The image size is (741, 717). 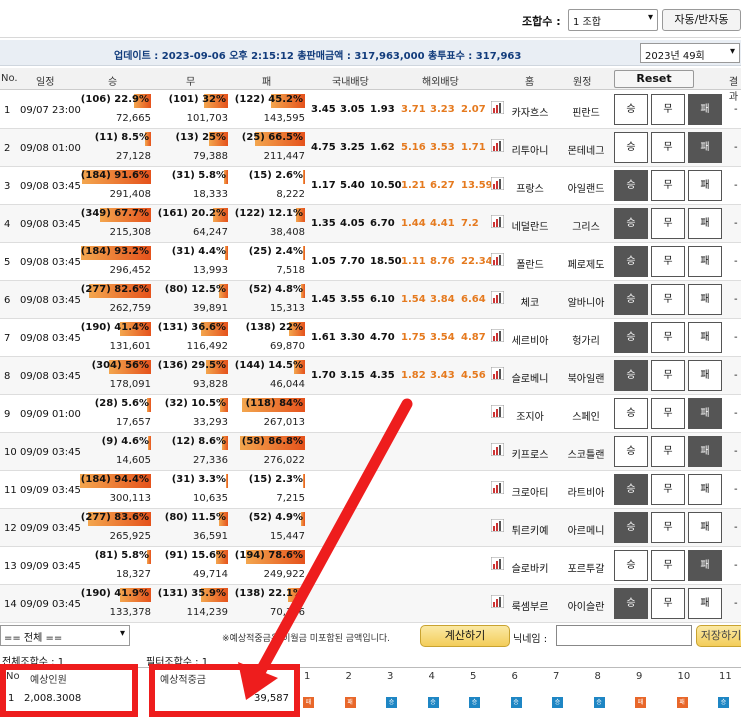 I want to click on vote-count-pct: (80) 12.5%, so click(x=195, y=289).